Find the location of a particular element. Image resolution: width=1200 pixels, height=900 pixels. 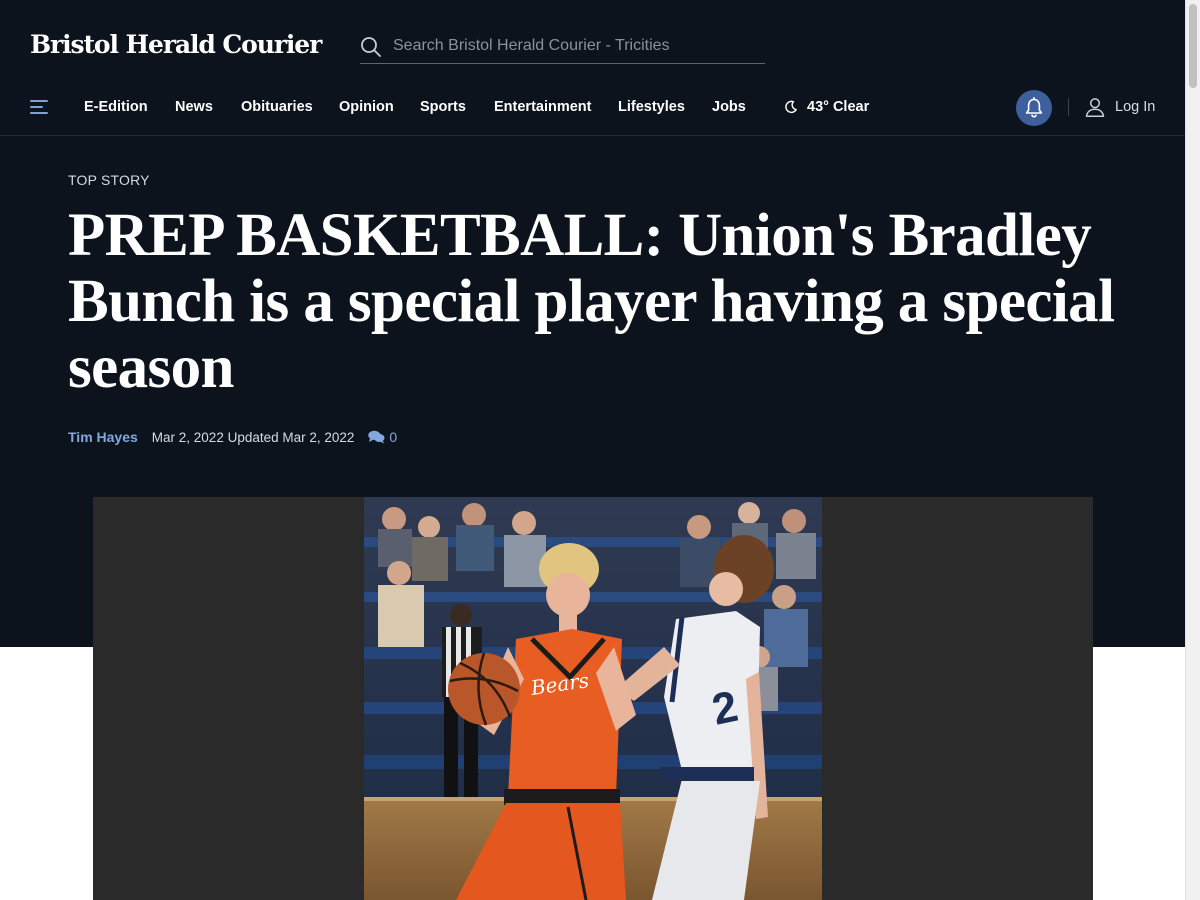

nav-item-jobs: Jobs is located at coordinates (729, 107).